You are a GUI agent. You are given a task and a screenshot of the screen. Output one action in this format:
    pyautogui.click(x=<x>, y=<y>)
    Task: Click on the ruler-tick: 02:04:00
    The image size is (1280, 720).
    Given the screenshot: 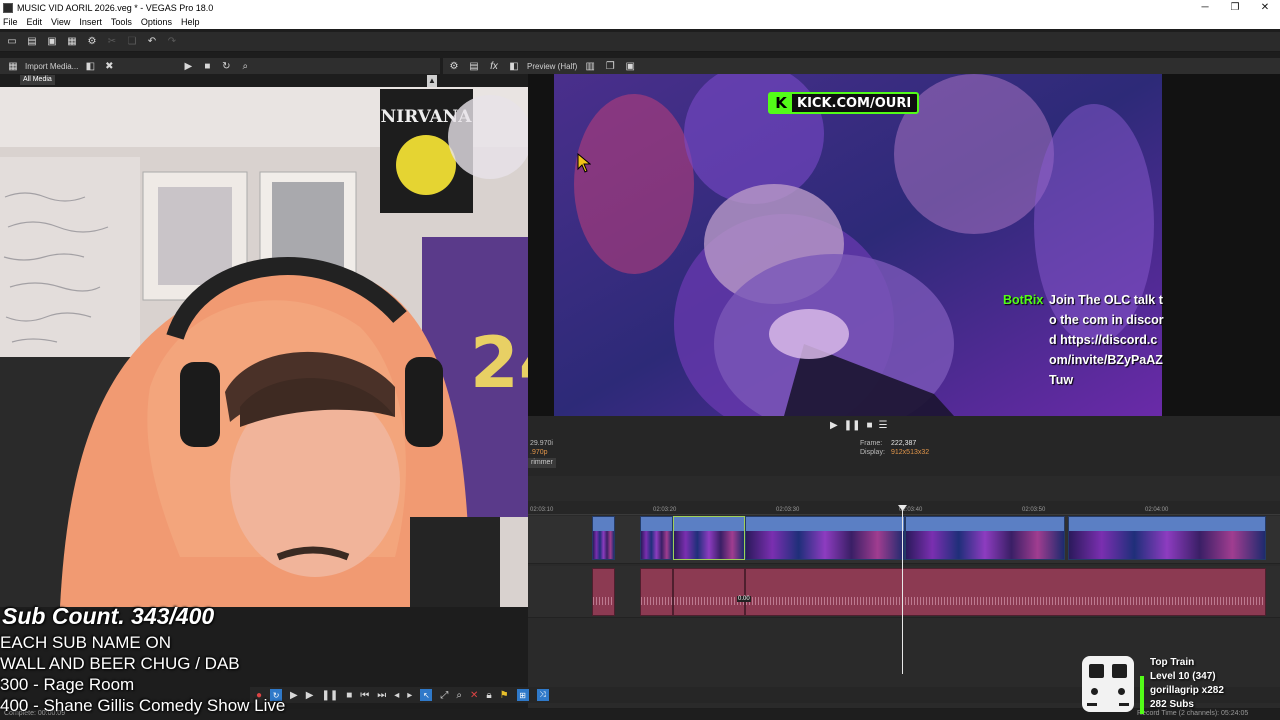 What is the action you would take?
    pyautogui.click(x=1157, y=510)
    